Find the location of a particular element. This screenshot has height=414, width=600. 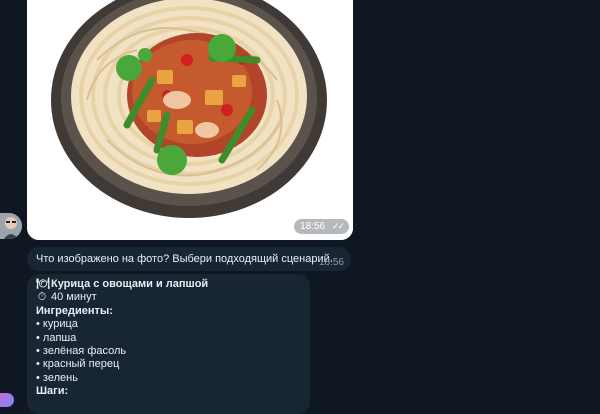

double-check-icon: ✓✓ is located at coordinates (338, 226).